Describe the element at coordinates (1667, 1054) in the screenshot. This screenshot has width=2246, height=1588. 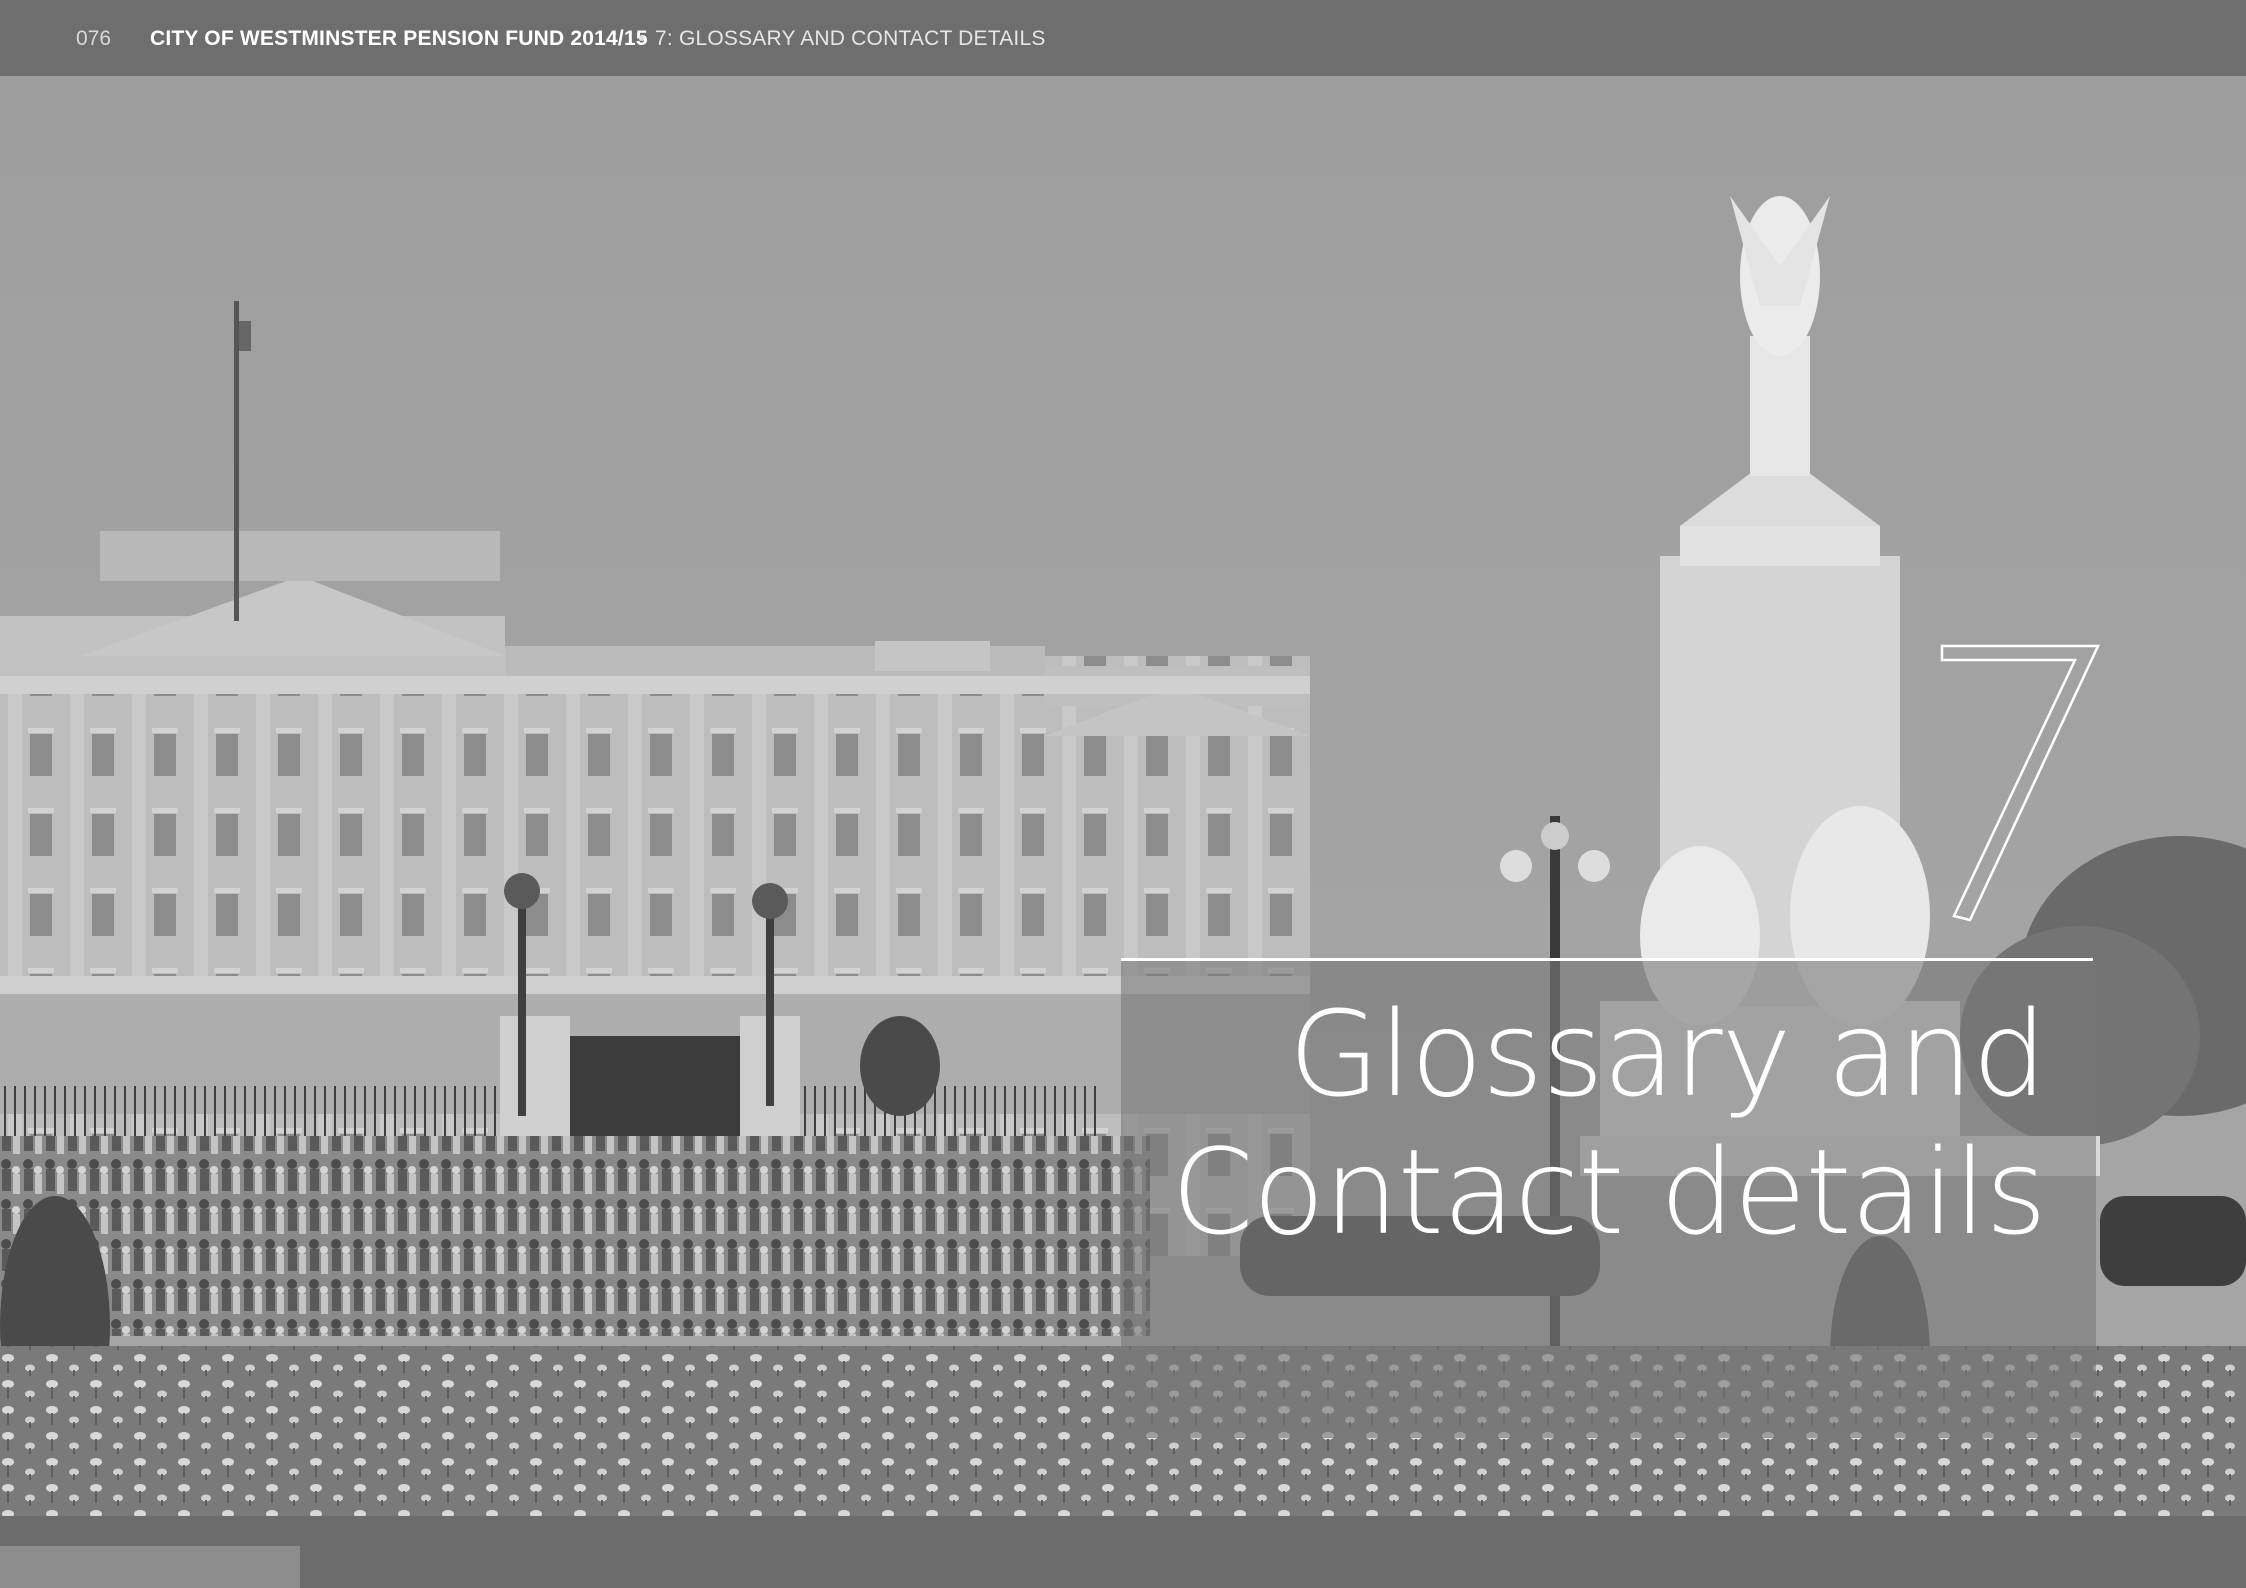
I see `heading-line-1: Glossary and` at that location.